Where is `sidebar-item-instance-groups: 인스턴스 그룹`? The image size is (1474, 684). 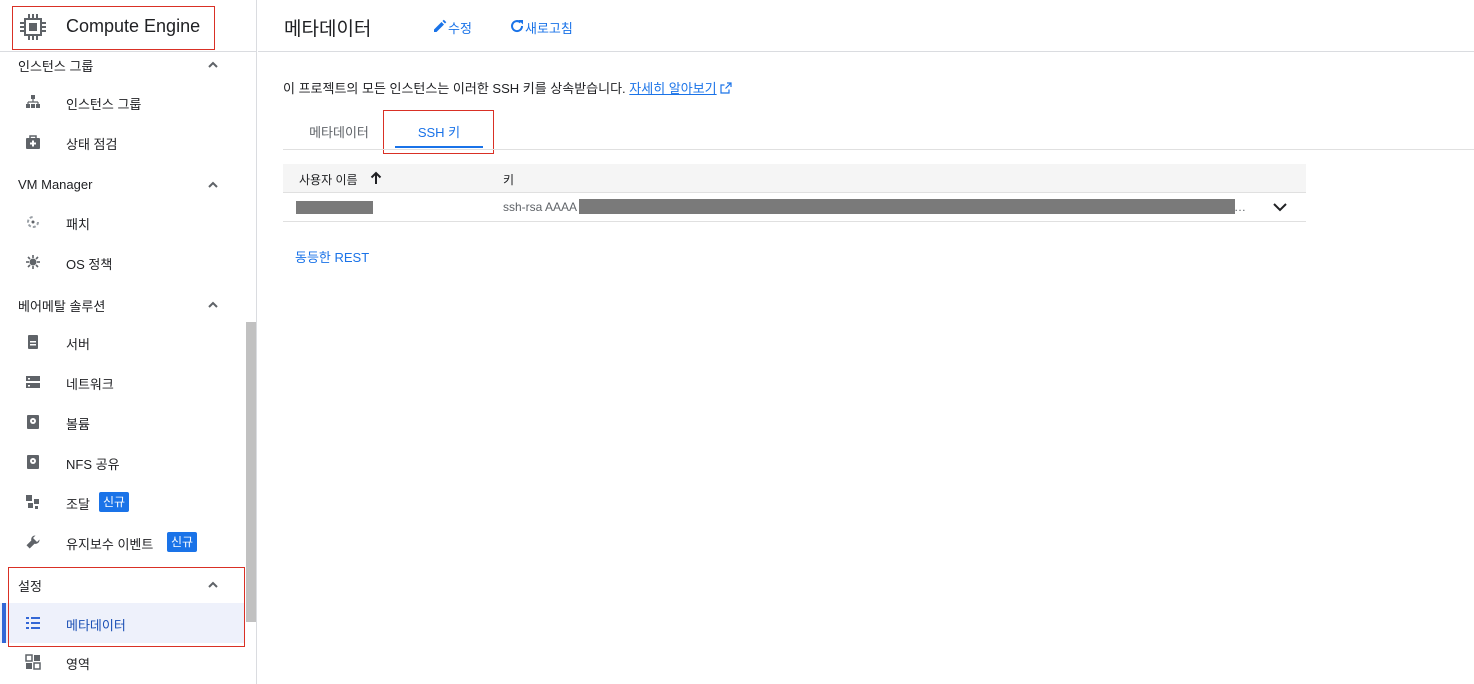
sidebar-item-instance-groups: 인스턴스 그룹 is located at coordinates (122, 102).